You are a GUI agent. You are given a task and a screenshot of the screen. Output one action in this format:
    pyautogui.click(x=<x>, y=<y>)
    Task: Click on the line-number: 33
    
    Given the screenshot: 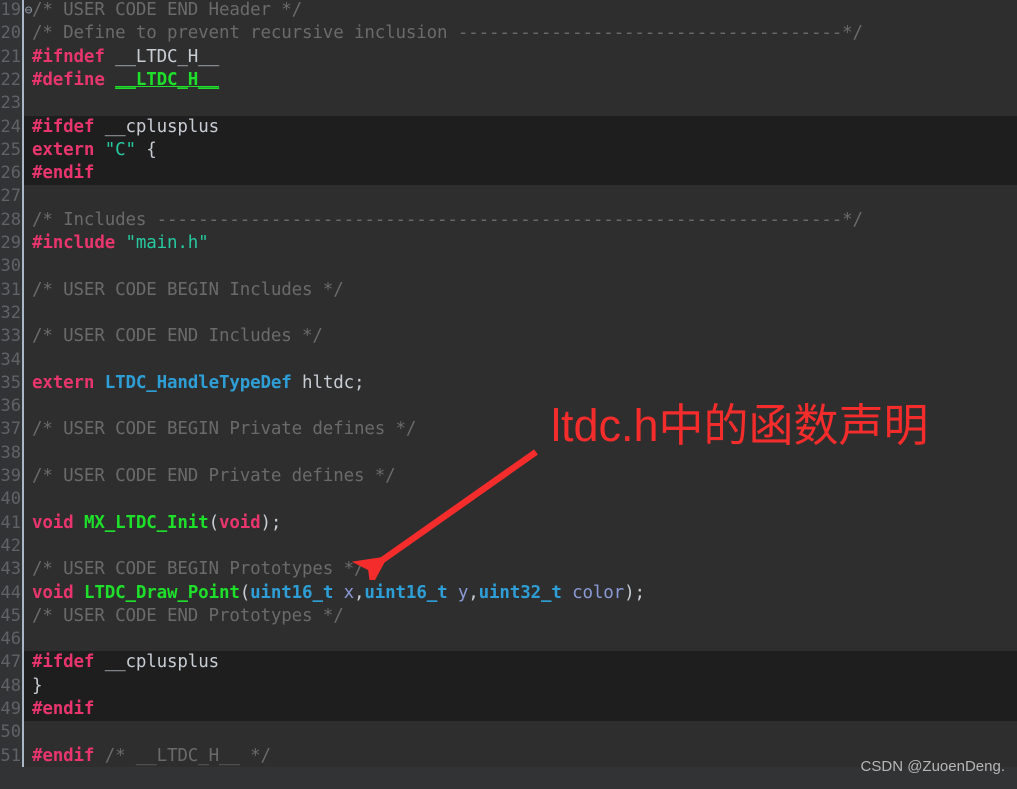 What is the action you would take?
    pyautogui.click(x=10, y=336)
    